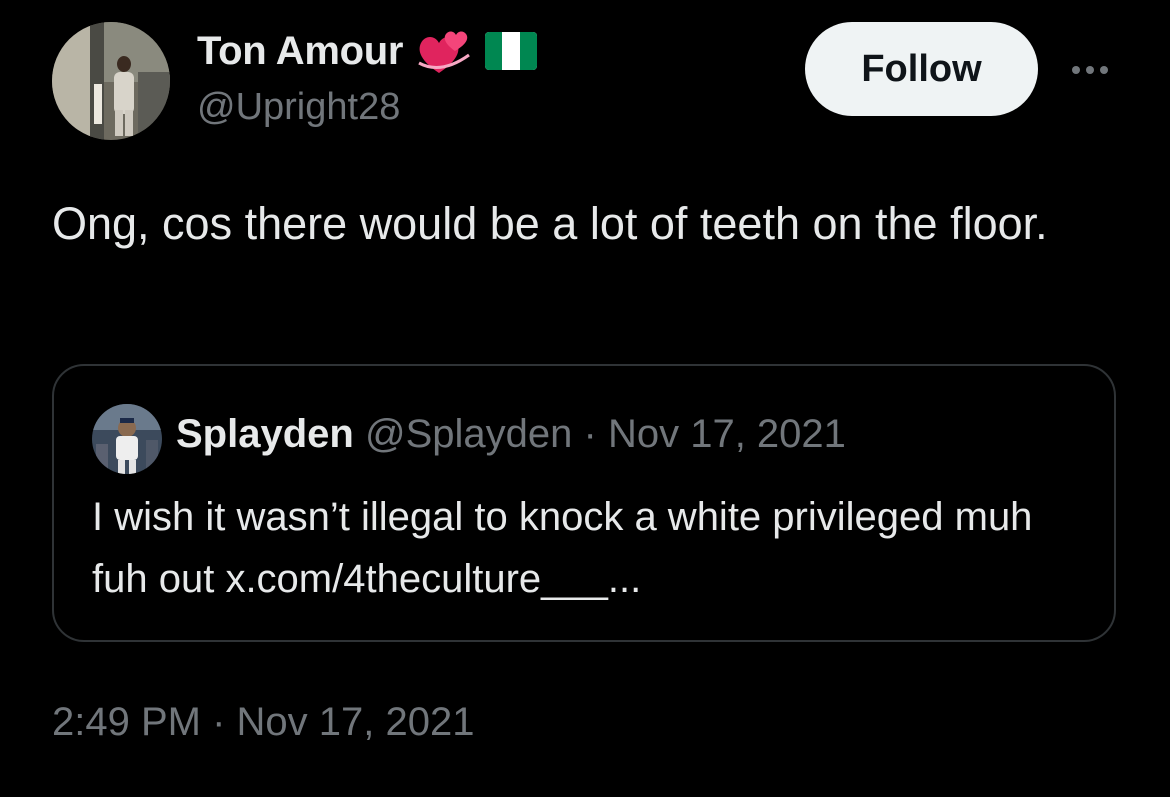 The width and height of the screenshot is (1170, 797). Describe the element at coordinates (444, 51) in the screenshot. I see `two-hearts-icon` at that location.